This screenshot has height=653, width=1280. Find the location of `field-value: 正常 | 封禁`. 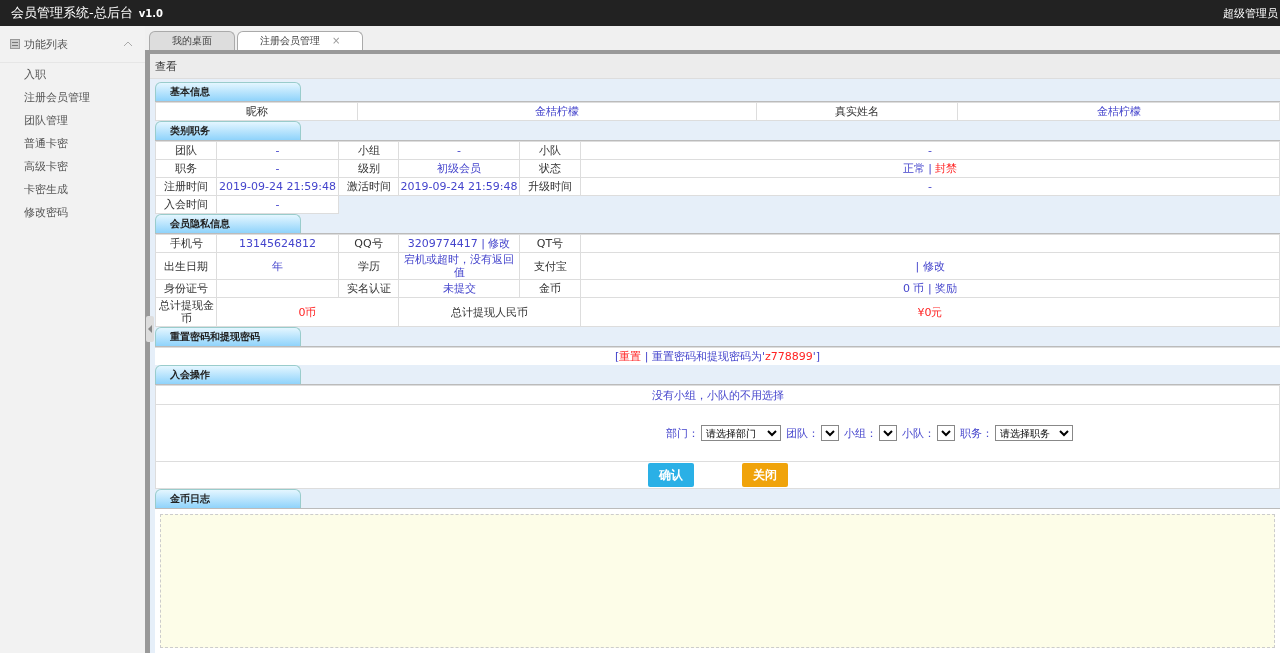

field-value: 正常 | 封禁 is located at coordinates (930, 168).